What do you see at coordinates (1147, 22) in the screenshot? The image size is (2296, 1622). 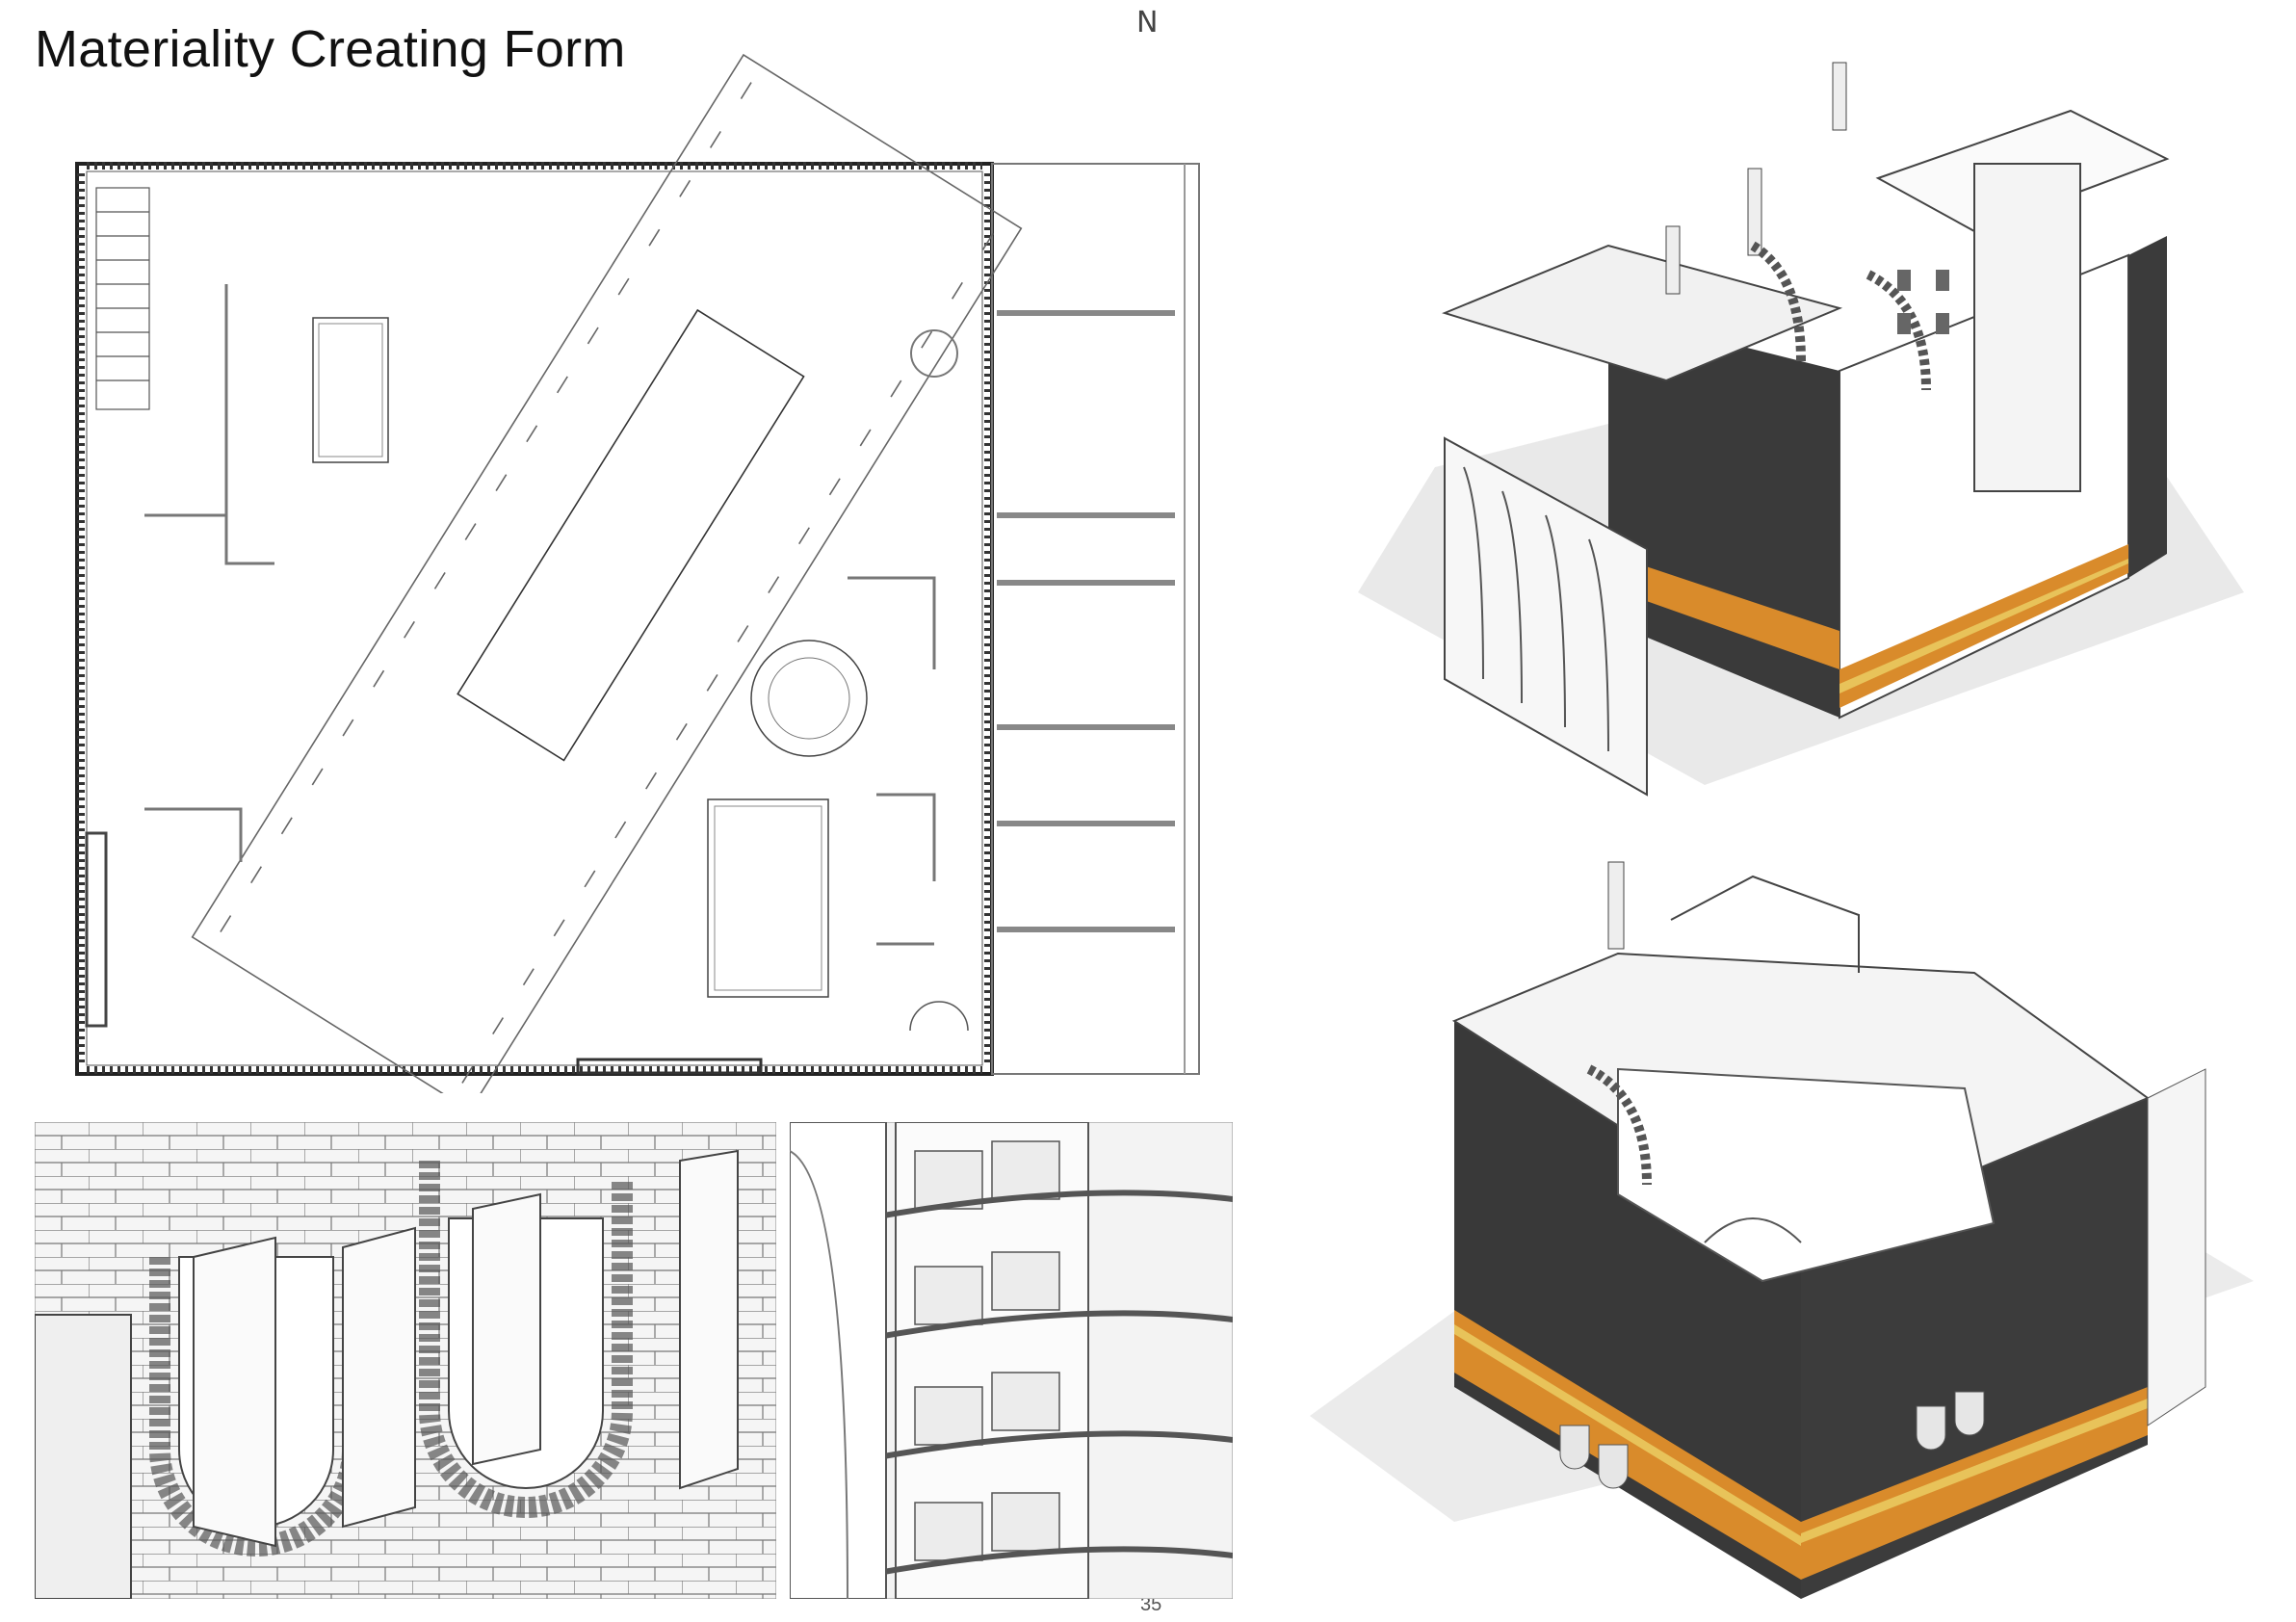 I see `north-arrow: N` at bounding box center [1147, 22].